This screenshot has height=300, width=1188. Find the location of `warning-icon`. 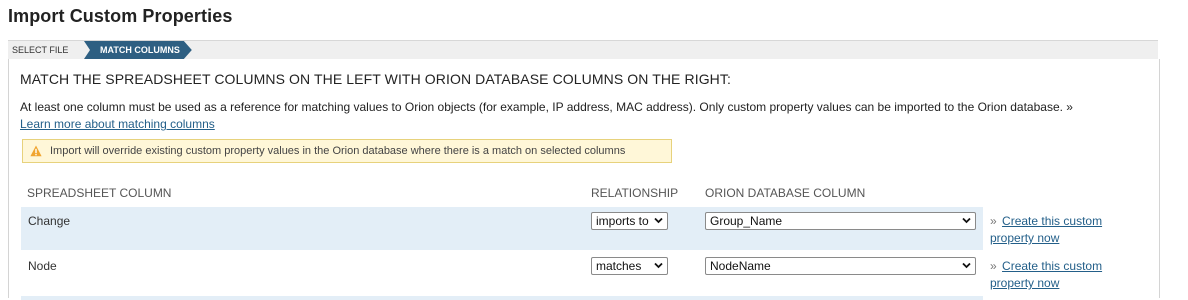

warning-icon is located at coordinates (36, 151).